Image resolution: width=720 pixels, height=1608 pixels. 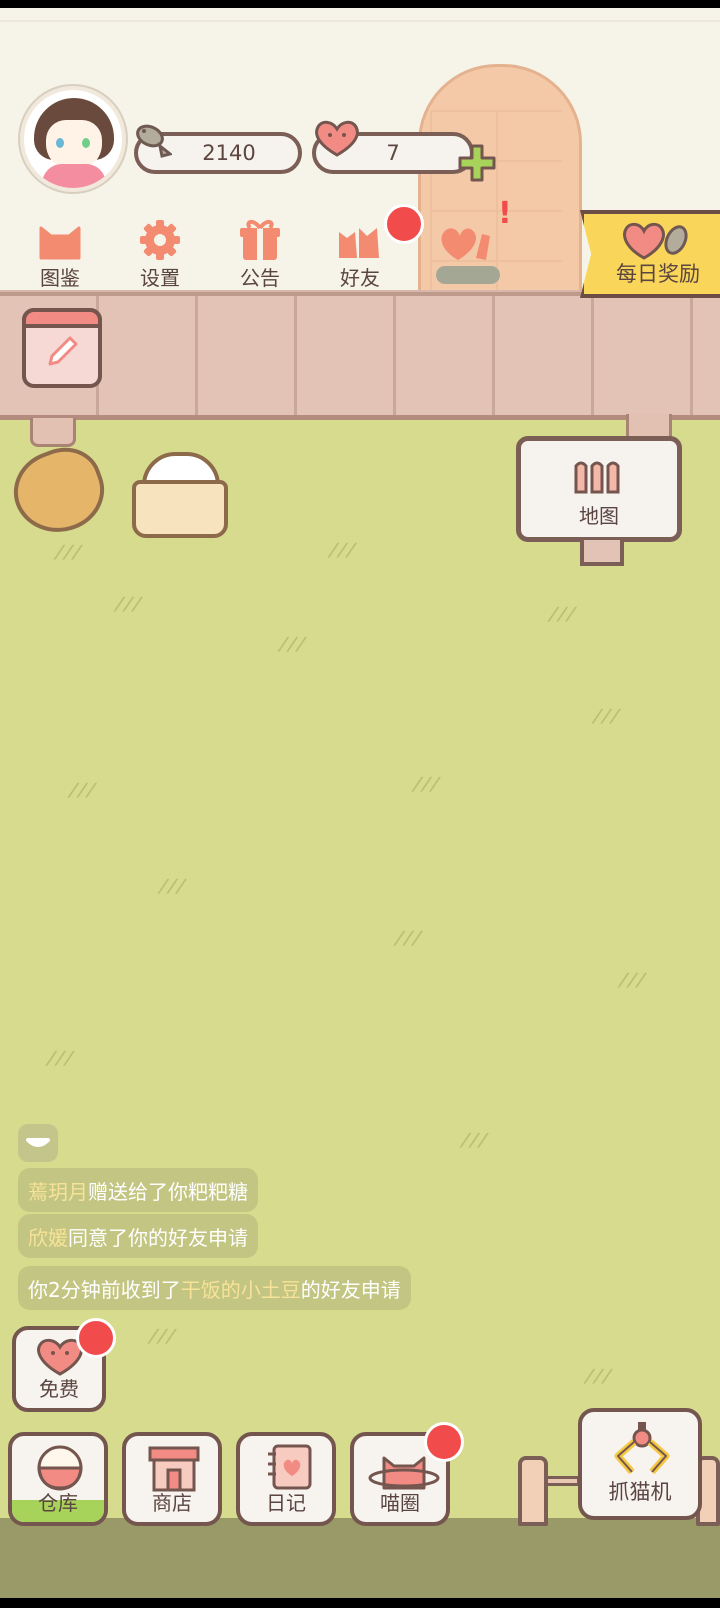 I want to click on fence-icon, so click(x=597, y=477).